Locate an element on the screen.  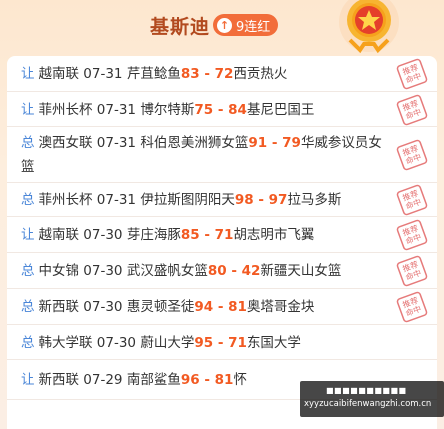
pick-text: 让菲州长杯 07-31 博尔特斯75 - 84基尼巴国王 is located at coordinates (205, 110).